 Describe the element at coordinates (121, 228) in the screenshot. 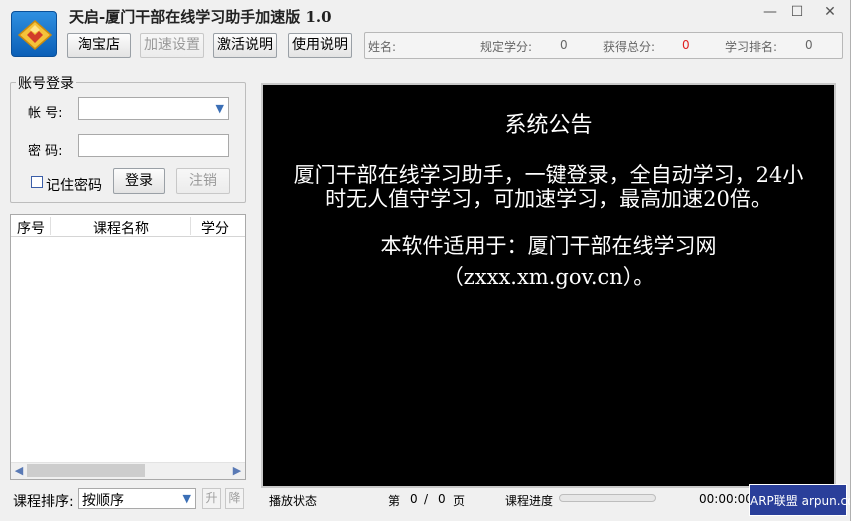

I see `column-header-course-name: 课程名称` at that location.